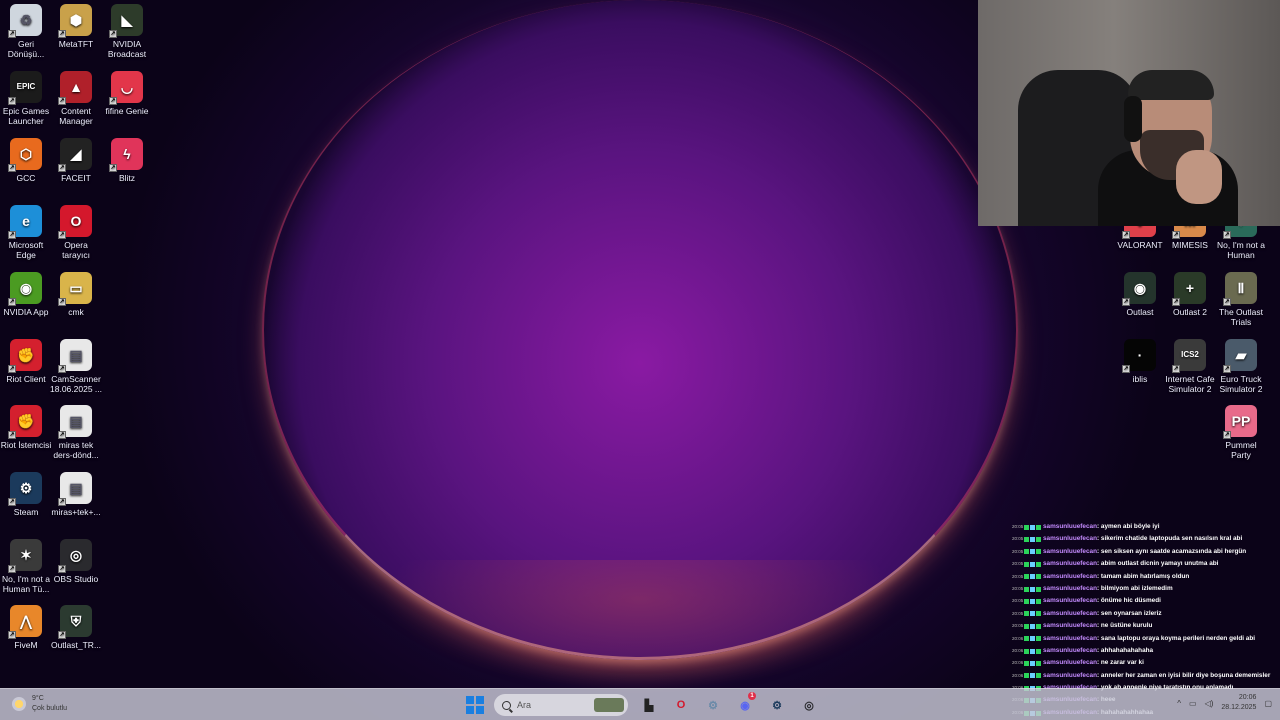 This screenshot has width=1280, height=720. Describe the element at coordinates (1129, 113) in the screenshot. I see `webcam-overlay` at that location.